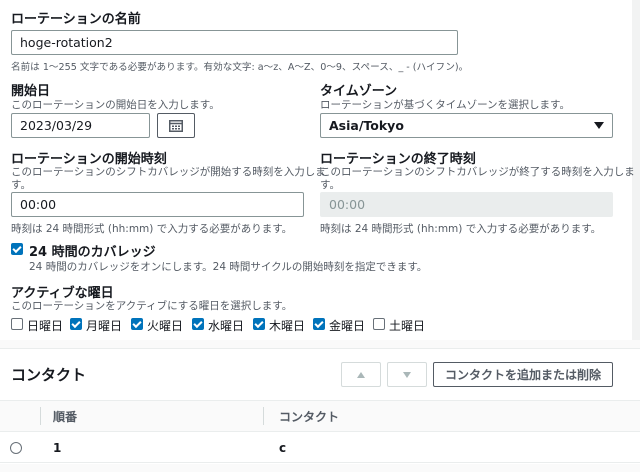 The height and width of the screenshot is (472, 640). I want to click on cell-order: 1, so click(57, 448).